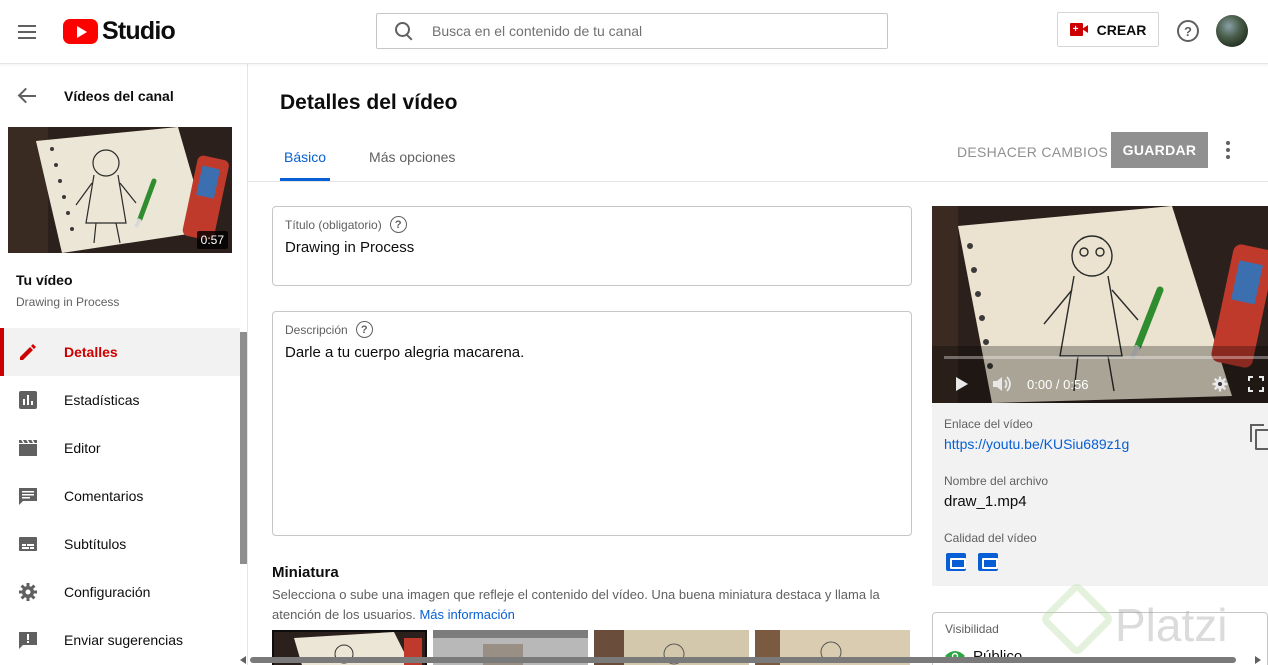 The height and width of the screenshot is (665, 1268). What do you see at coordinates (1258, 660) in the screenshot?
I see `scroll-right-arrow` at bounding box center [1258, 660].